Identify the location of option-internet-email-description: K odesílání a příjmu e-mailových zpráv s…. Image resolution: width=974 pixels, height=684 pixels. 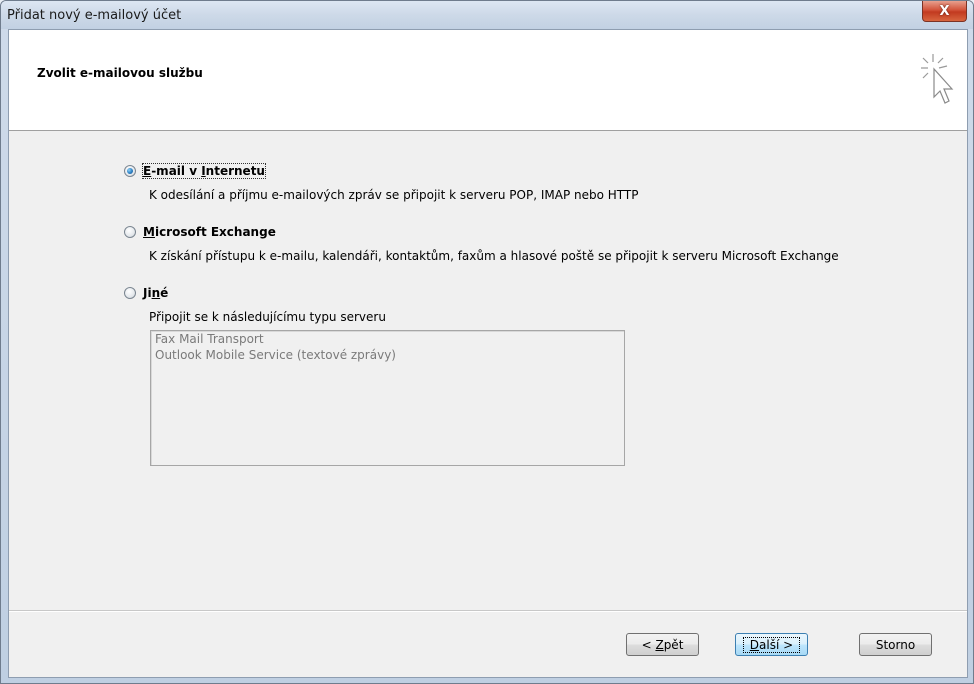
(394, 195).